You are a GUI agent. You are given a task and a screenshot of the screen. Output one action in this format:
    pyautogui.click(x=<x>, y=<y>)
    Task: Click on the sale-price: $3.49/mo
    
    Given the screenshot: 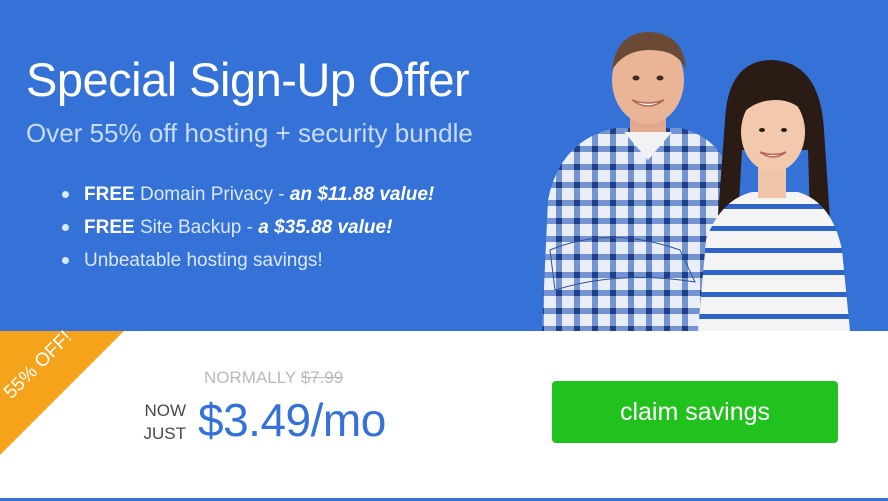 What is the action you would take?
    pyautogui.click(x=292, y=420)
    